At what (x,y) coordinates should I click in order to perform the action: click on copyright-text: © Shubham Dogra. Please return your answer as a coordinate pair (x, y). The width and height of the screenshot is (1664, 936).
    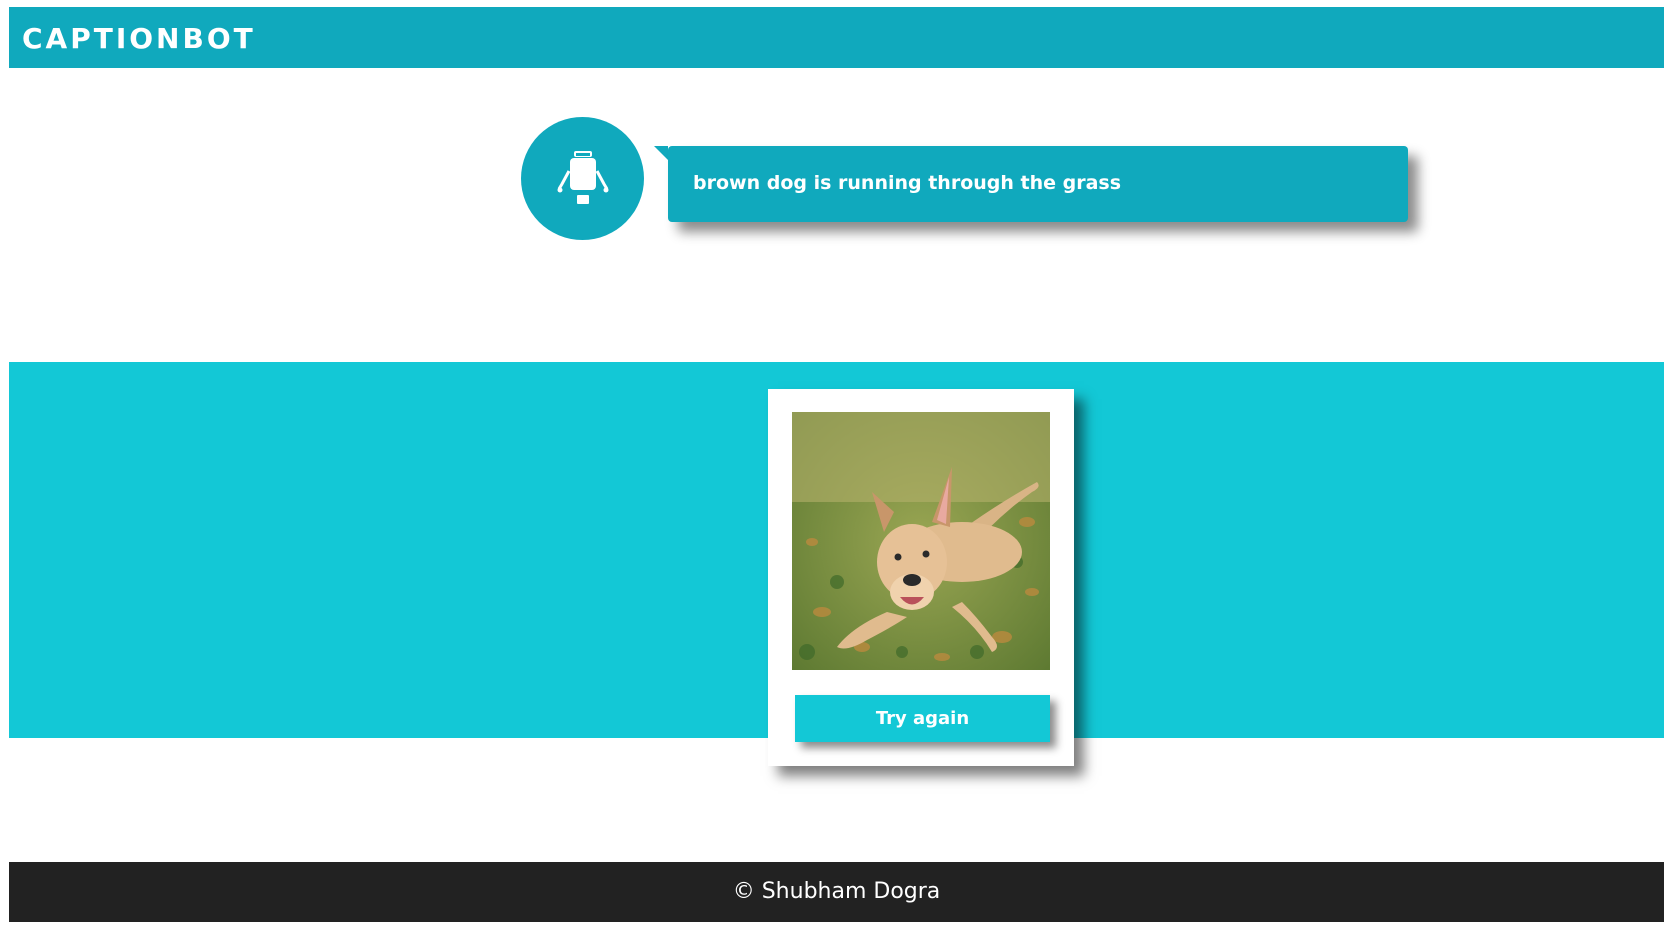
    Looking at the image, I should click on (836, 891).